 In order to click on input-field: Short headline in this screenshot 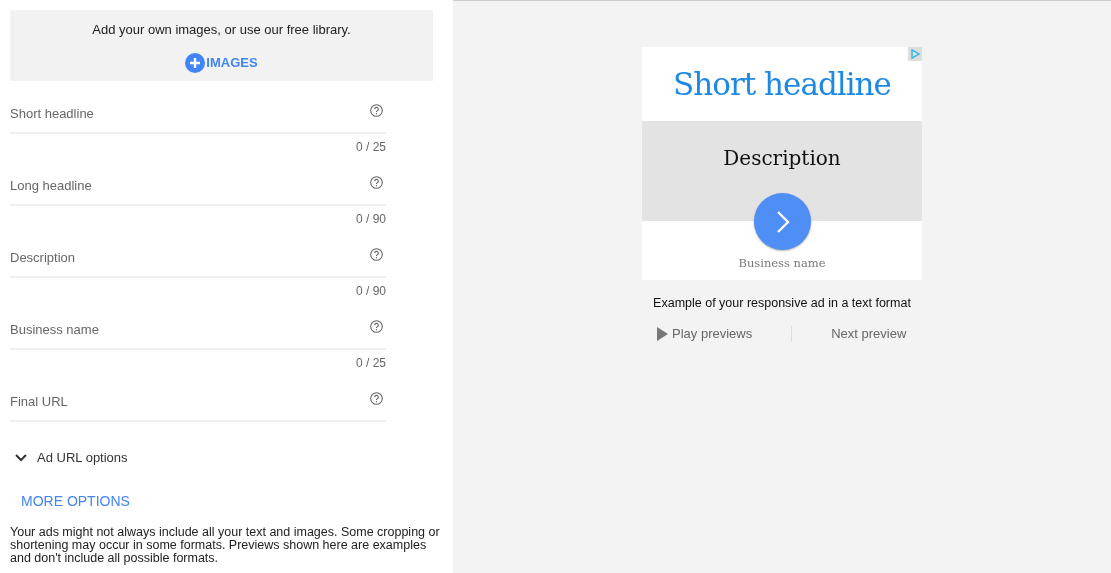, I will do `click(198, 107)`.